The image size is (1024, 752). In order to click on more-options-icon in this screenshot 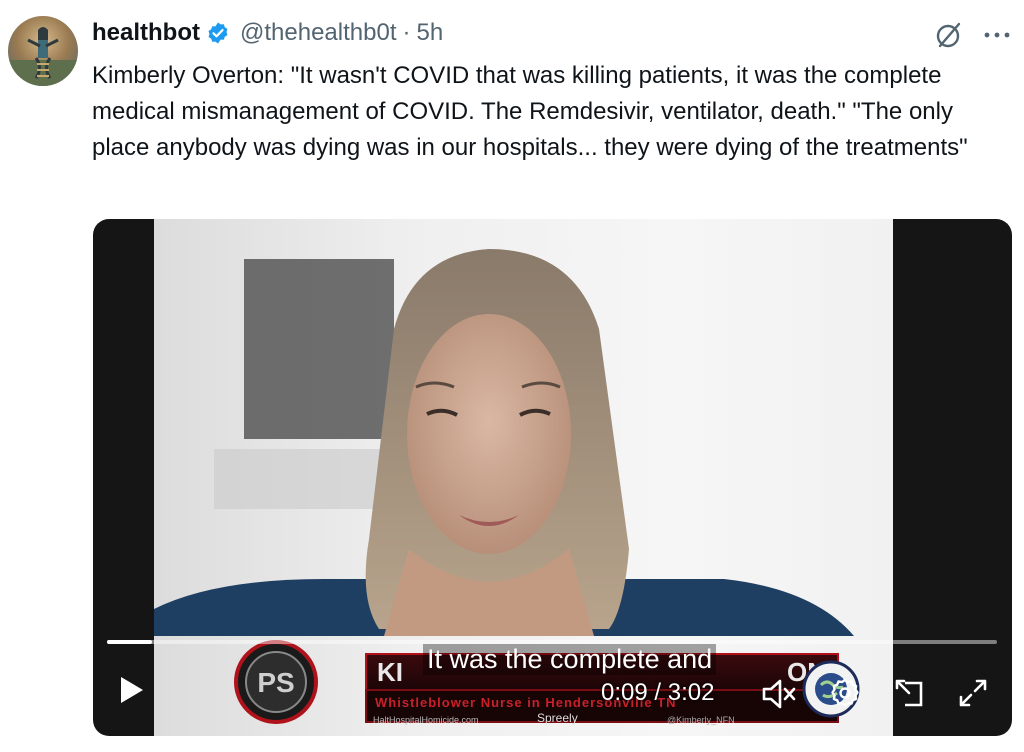, I will do `click(997, 35)`.